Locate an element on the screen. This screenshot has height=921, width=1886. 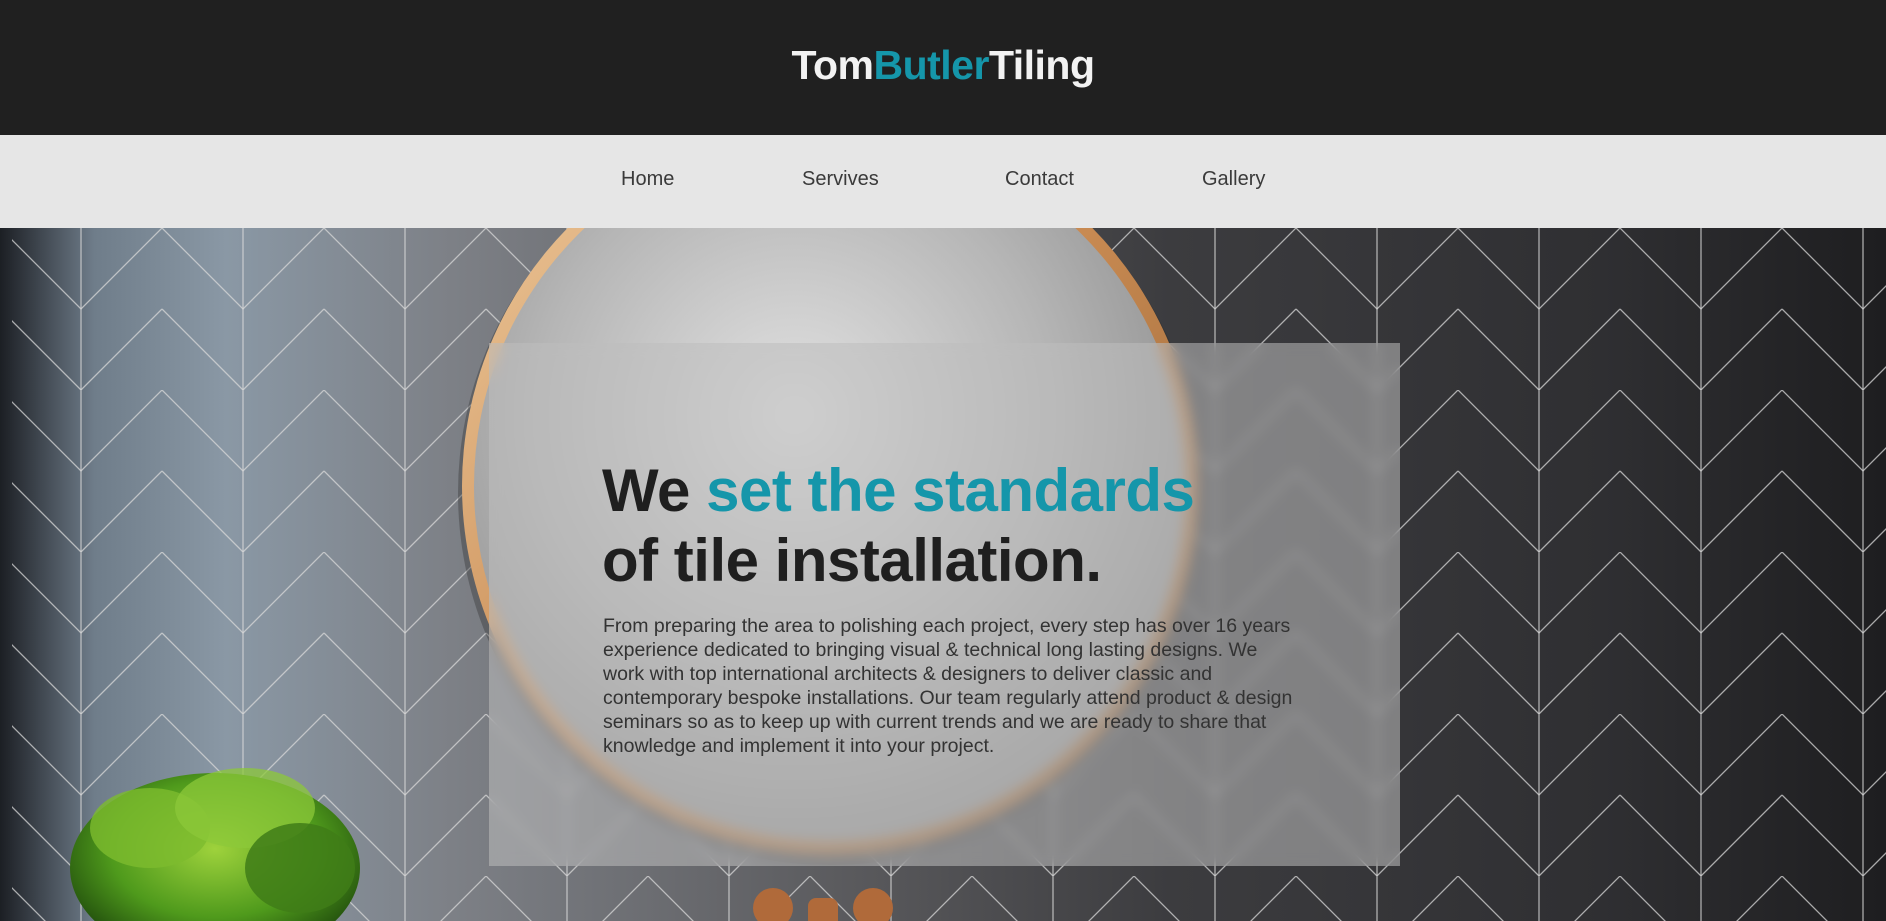
nav-services: Servives is located at coordinates (840, 179).